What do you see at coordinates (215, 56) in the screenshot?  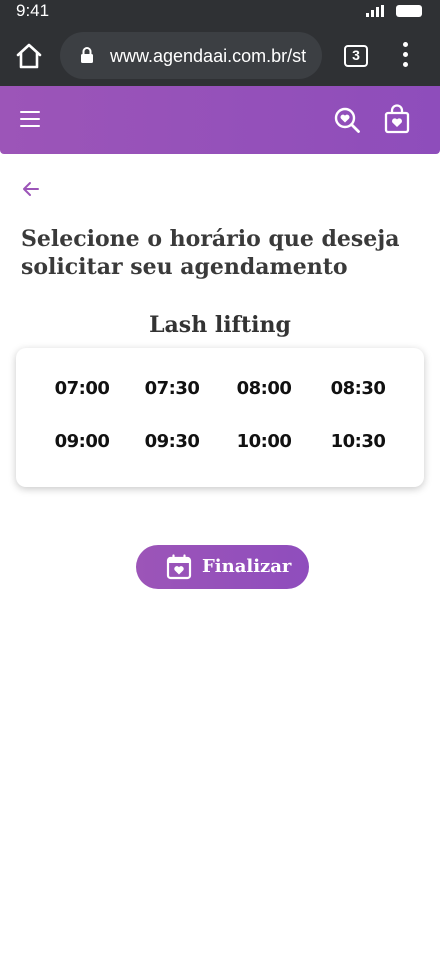 I see `url-text: www.agendaai.com.br/st` at bounding box center [215, 56].